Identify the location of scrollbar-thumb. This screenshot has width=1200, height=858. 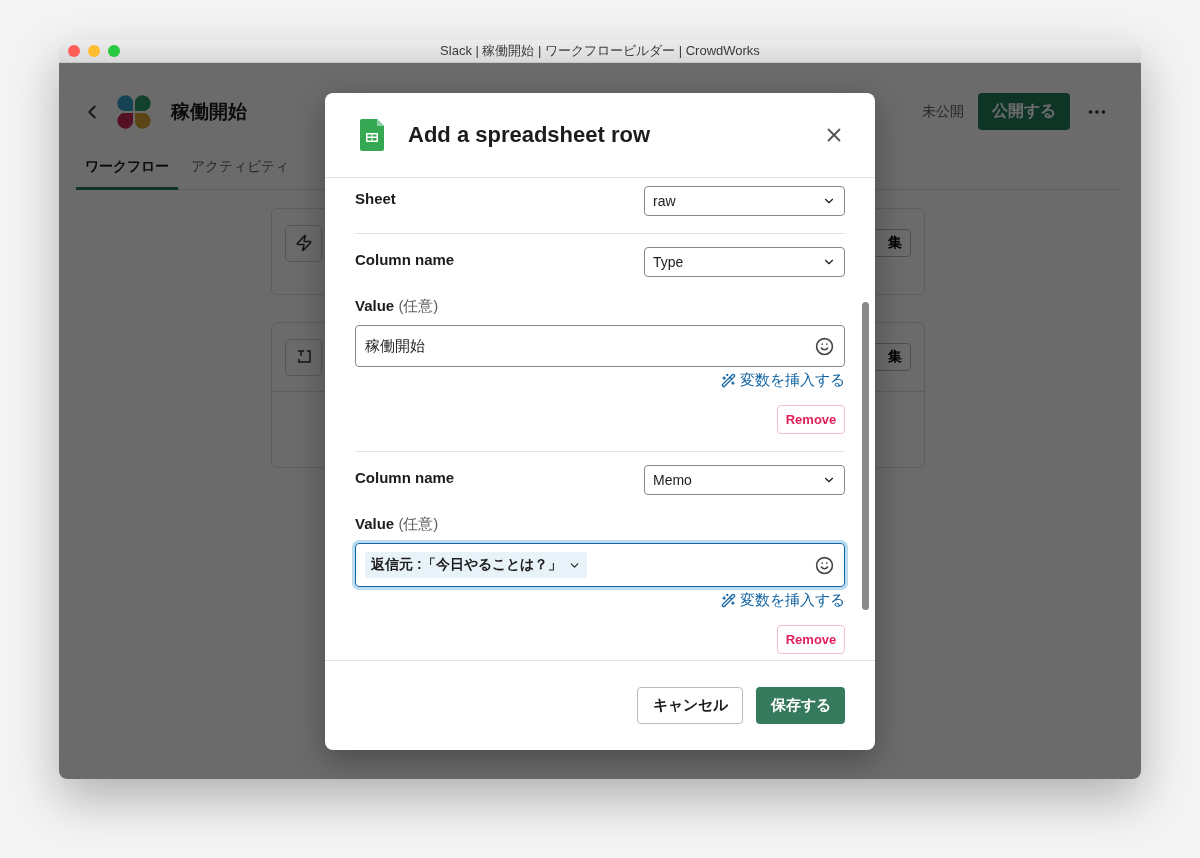
(865, 456).